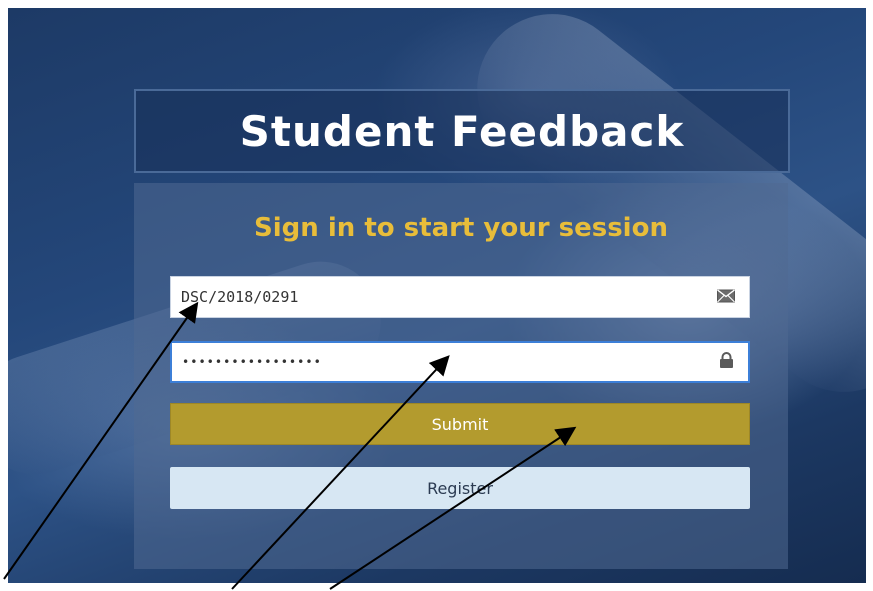 The height and width of the screenshot is (591, 873). Describe the element at coordinates (726, 297) in the screenshot. I see `envelope-icon` at that location.